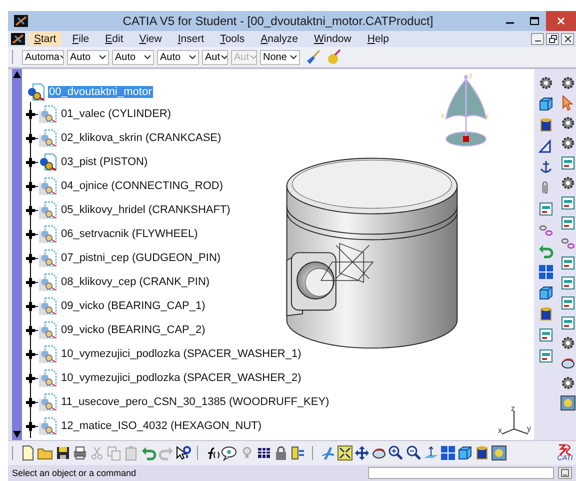  I want to click on dropdown: None, so click(280, 57).